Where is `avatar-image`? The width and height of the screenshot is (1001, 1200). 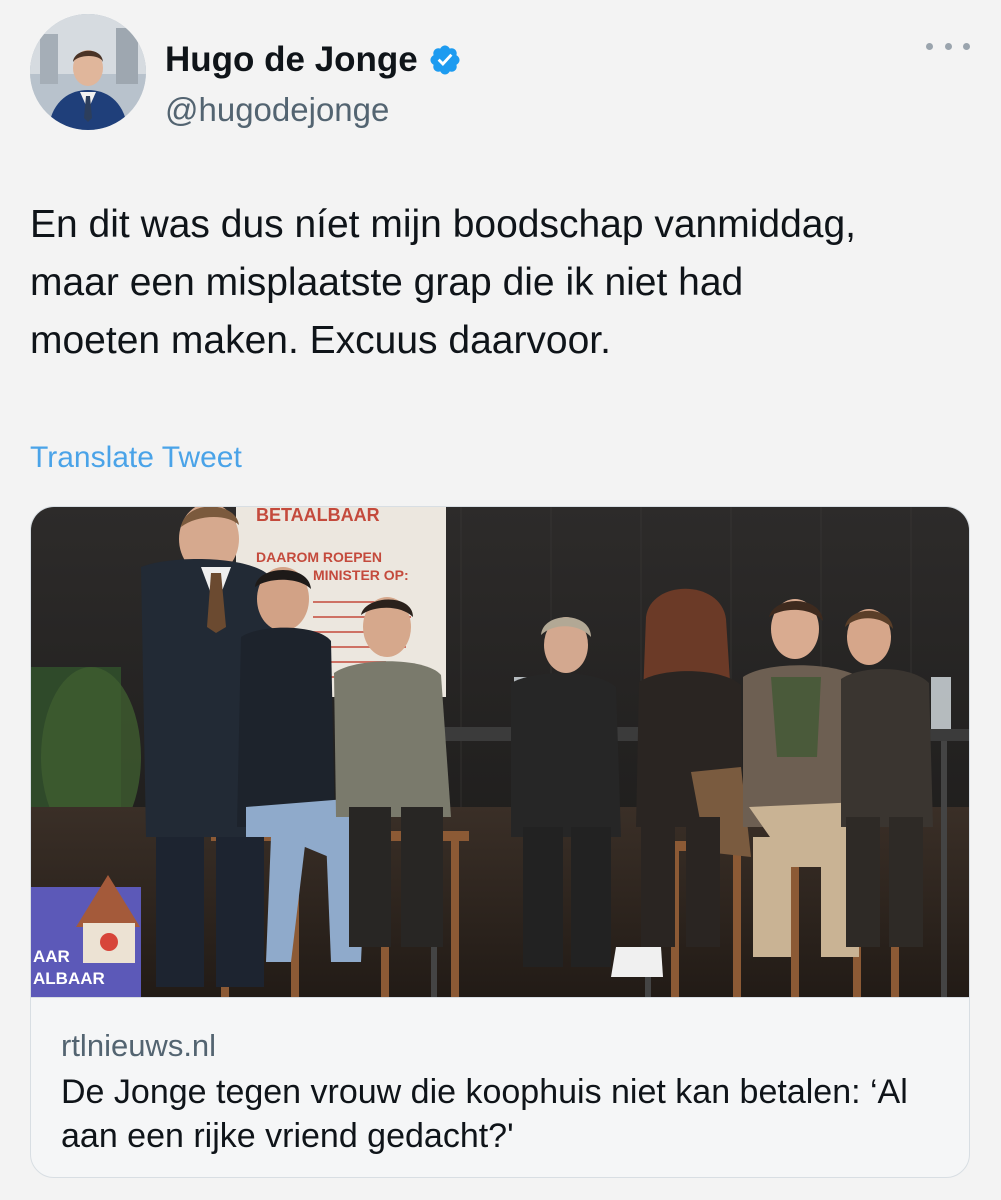 avatar-image is located at coordinates (88, 72).